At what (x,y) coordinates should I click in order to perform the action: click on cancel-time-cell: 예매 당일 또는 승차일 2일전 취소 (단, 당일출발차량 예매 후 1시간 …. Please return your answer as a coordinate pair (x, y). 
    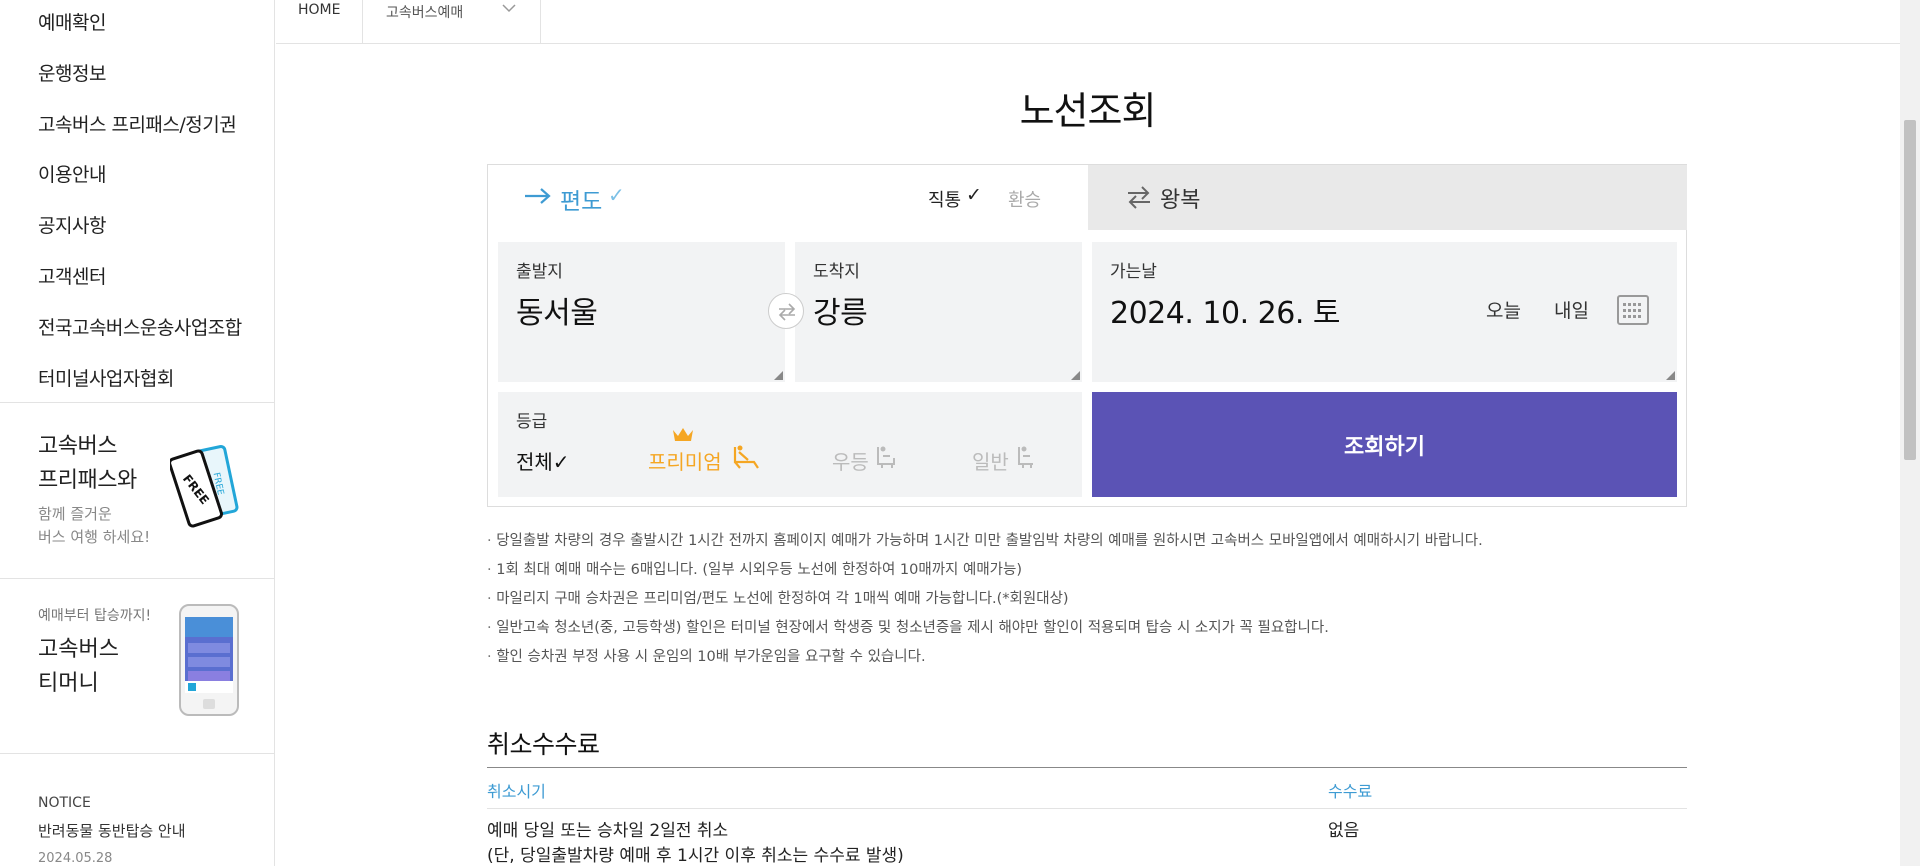
    Looking at the image, I should click on (695, 843).